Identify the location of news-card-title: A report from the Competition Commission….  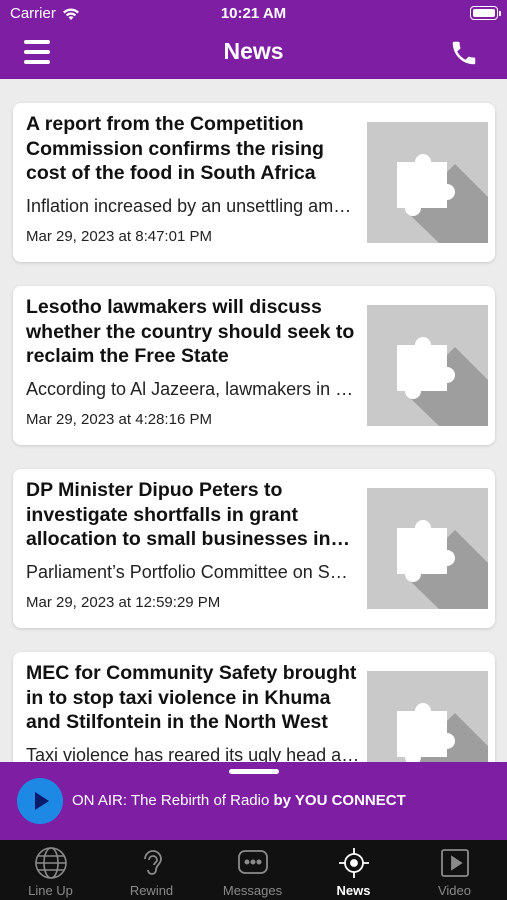
(175, 148).